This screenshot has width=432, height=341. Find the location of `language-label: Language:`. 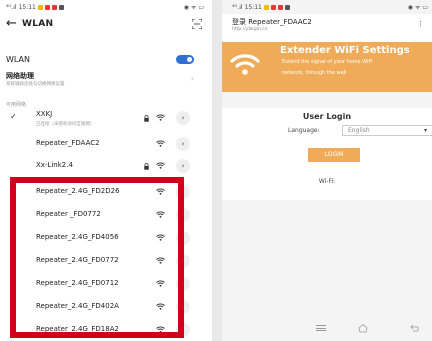

language-label: Language: is located at coordinates (304, 130).